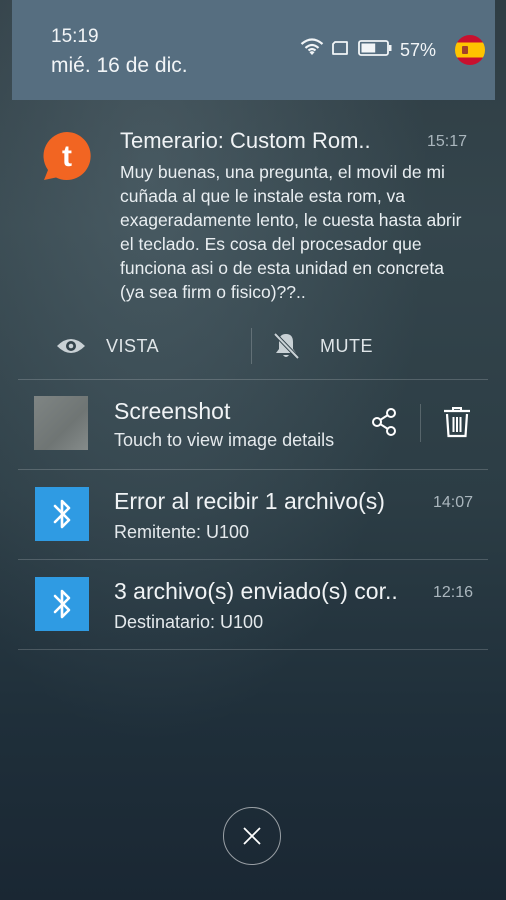 The width and height of the screenshot is (506, 900). I want to click on notification-title: Temerario: Custom Rom.., so click(245, 141).